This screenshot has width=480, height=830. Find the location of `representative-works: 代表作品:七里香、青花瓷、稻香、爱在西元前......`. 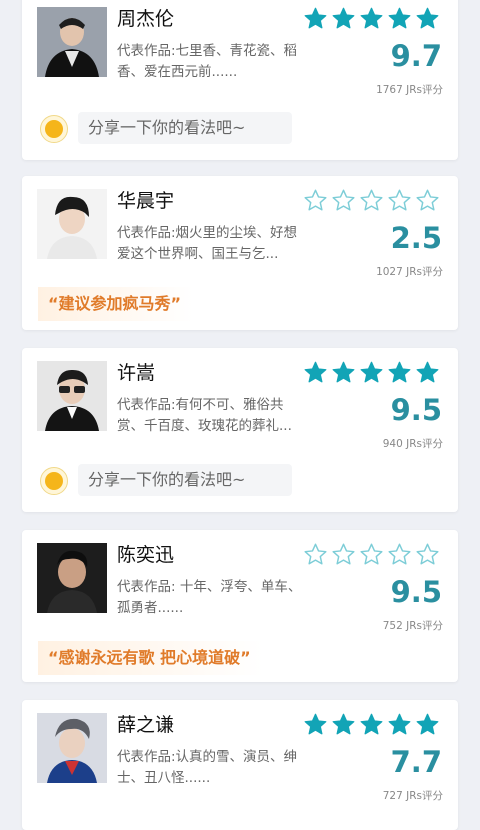

representative-works: 代表作品:七里香、青花瓷、稻香、爱在西元前...... is located at coordinates (207, 61).